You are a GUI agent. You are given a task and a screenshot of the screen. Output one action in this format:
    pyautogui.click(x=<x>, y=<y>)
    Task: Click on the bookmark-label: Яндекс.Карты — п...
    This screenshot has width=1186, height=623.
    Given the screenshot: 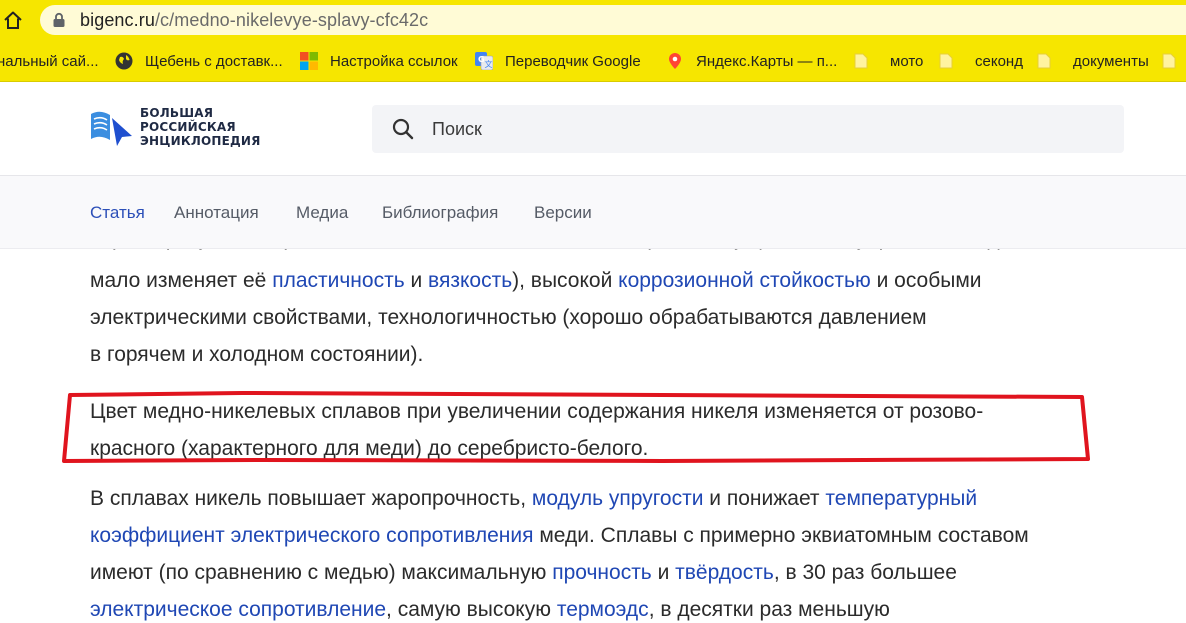 What is the action you would take?
    pyautogui.click(x=767, y=61)
    